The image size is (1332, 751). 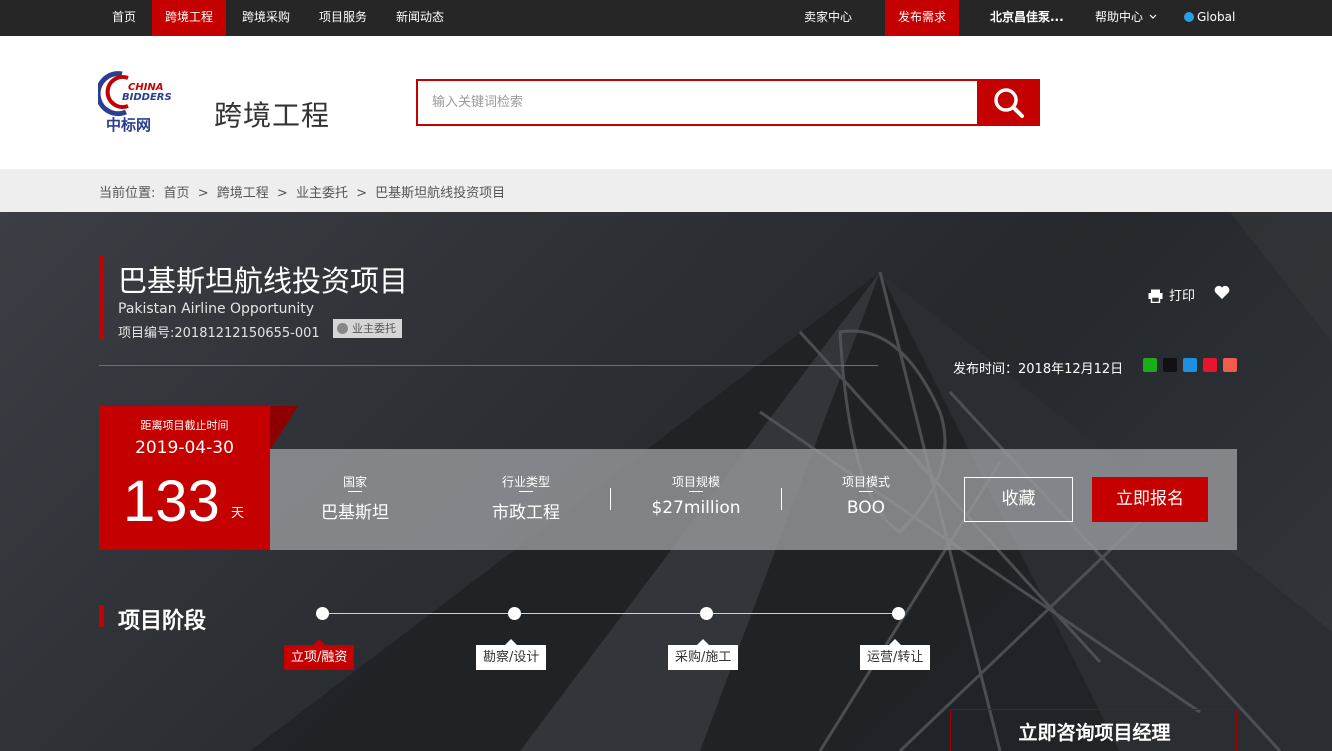 What do you see at coordinates (1150, 499) in the screenshot?
I see `apply-now-button: 立即报名` at bounding box center [1150, 499].